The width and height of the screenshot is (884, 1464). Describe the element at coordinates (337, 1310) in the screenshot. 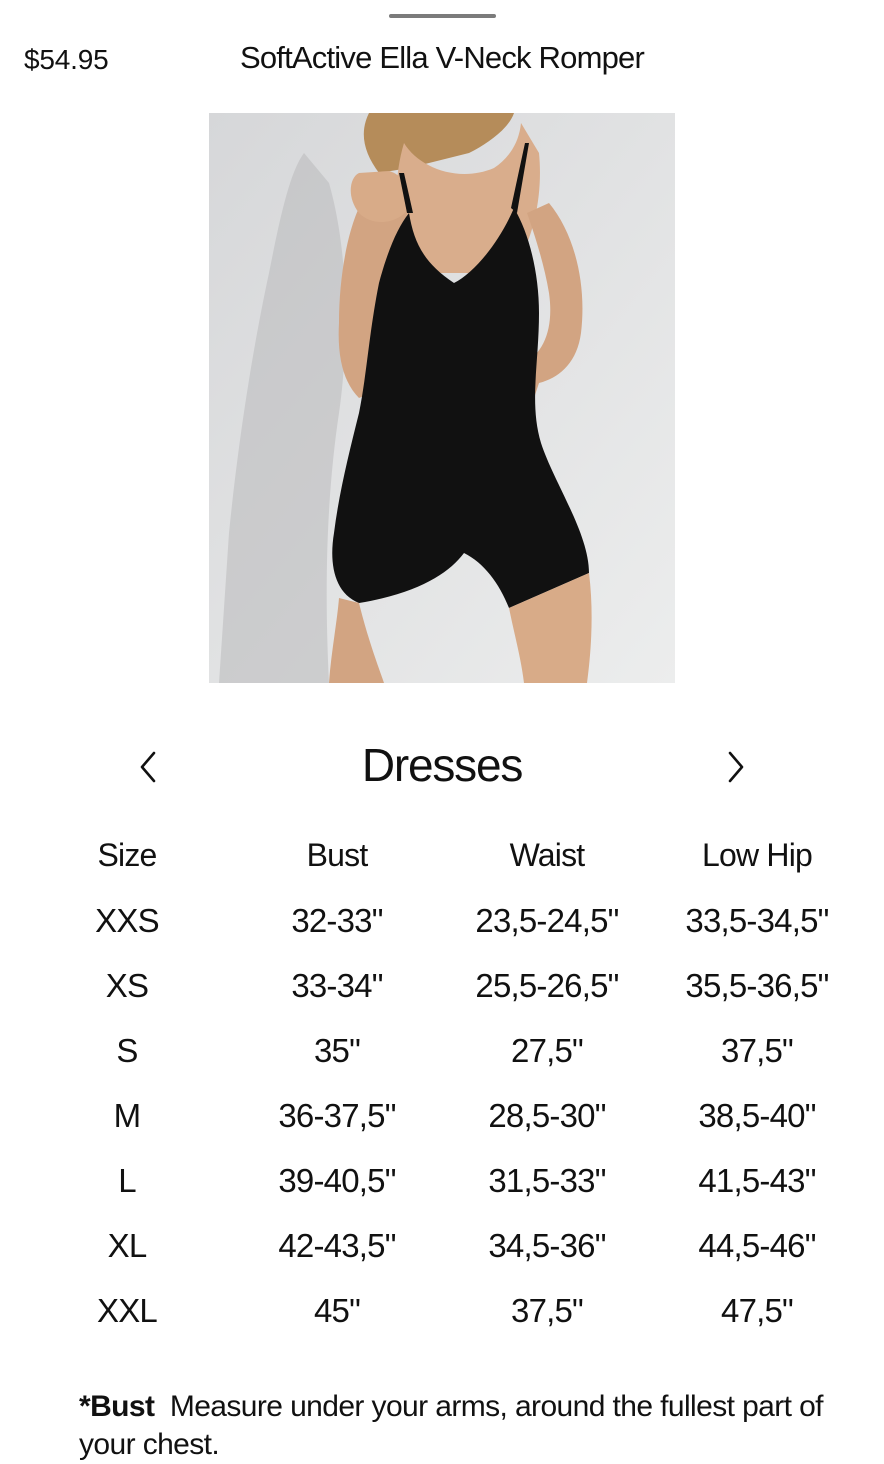

I see `bust-cell: 45"` at that location.